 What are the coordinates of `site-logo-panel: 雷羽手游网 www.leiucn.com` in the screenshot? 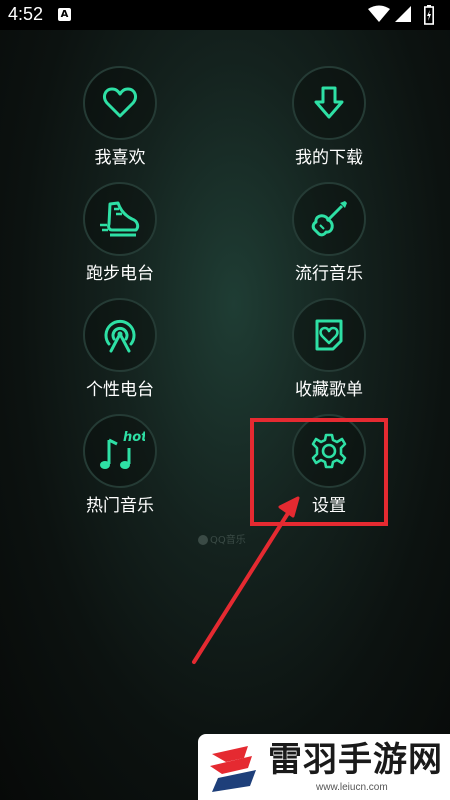 It's located at (324, 767).